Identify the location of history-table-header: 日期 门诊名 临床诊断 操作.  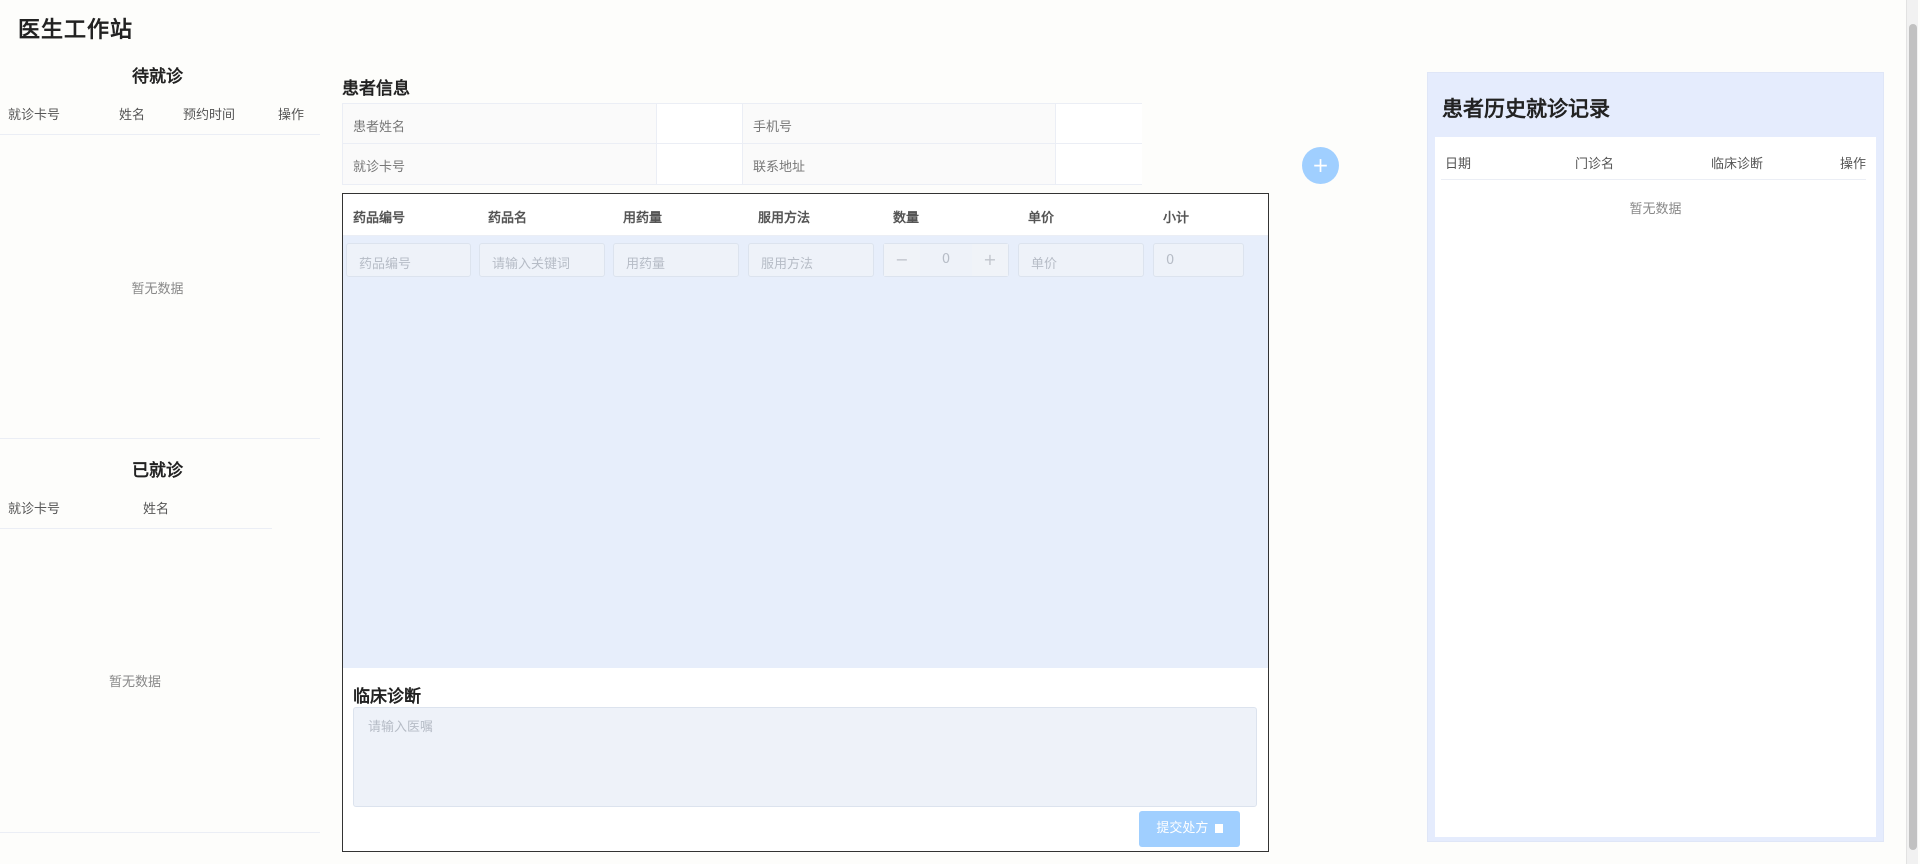
(1655, 158).